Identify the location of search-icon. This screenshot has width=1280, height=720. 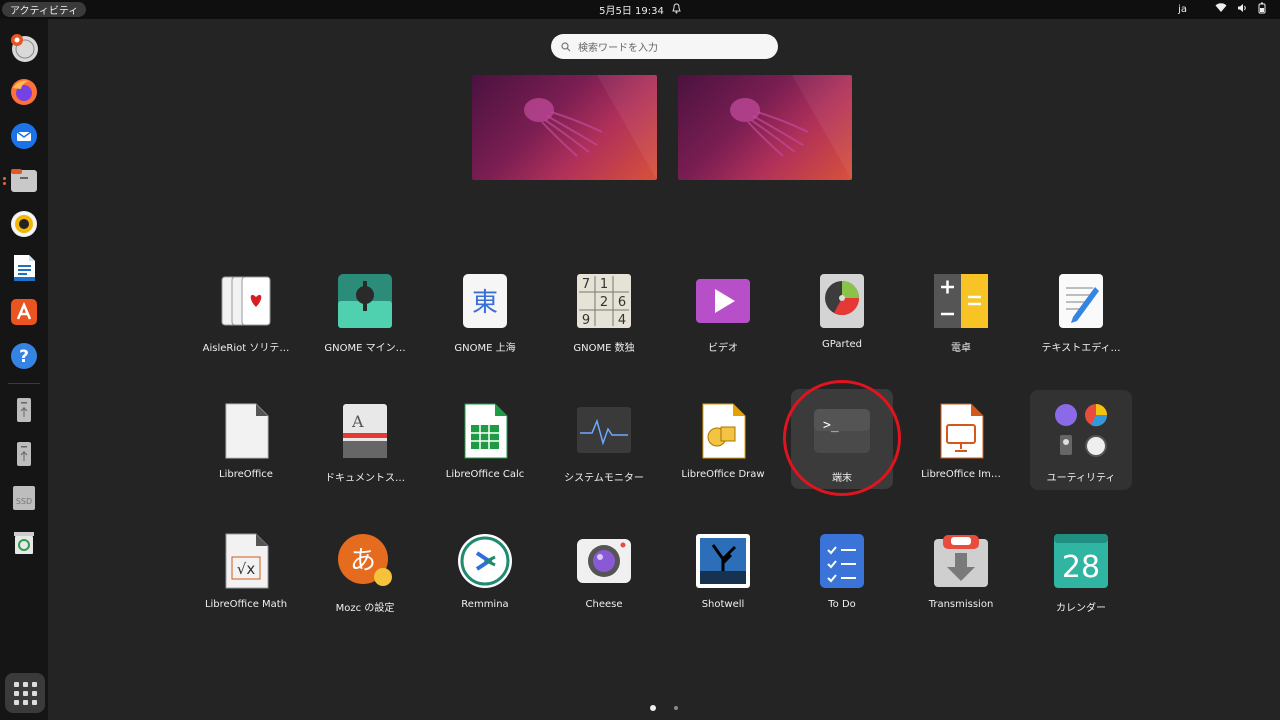
(566, 46).